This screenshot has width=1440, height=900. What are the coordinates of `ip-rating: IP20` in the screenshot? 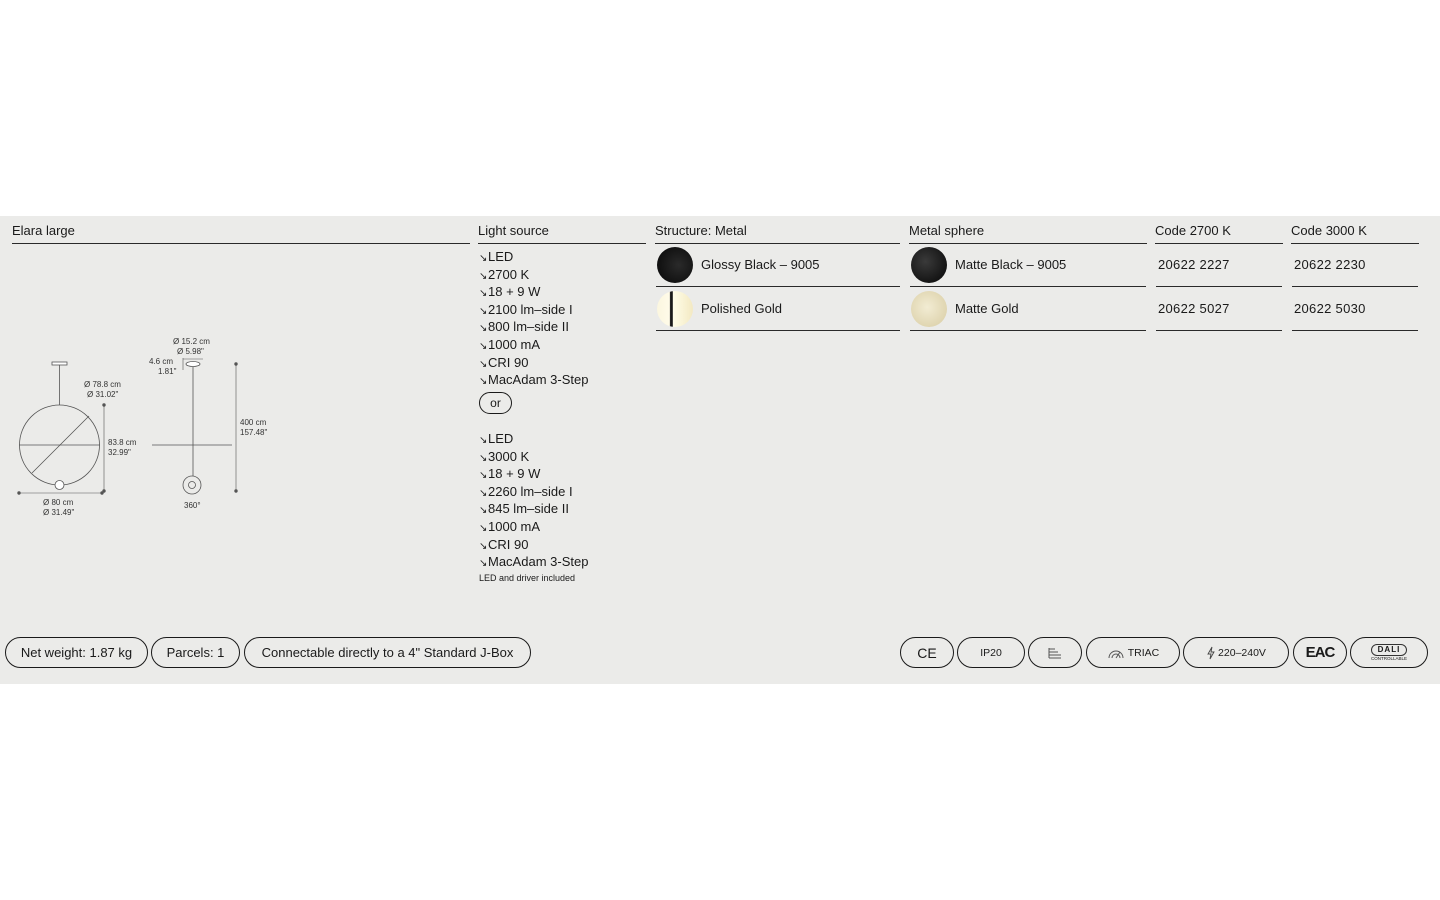 It's located at (991, 652).